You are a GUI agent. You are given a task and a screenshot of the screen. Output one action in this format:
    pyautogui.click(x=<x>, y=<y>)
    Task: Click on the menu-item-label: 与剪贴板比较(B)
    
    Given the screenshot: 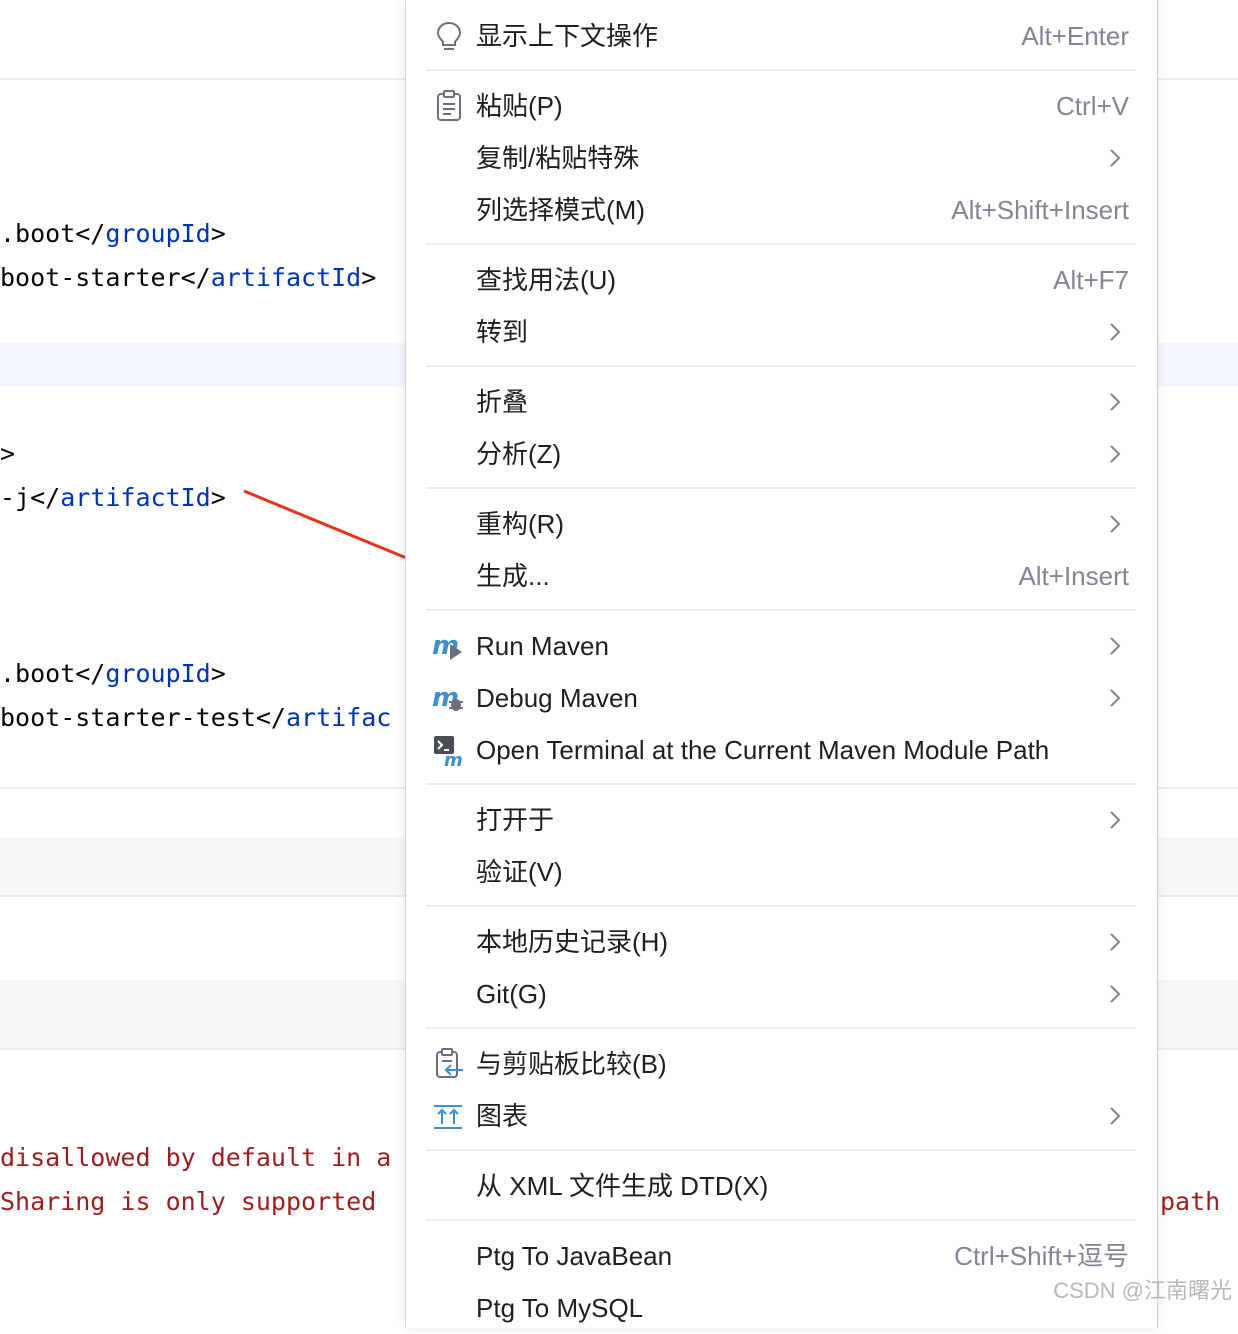 What is the action you would take?
    pyautogui.click(x=571, y=1064)
    